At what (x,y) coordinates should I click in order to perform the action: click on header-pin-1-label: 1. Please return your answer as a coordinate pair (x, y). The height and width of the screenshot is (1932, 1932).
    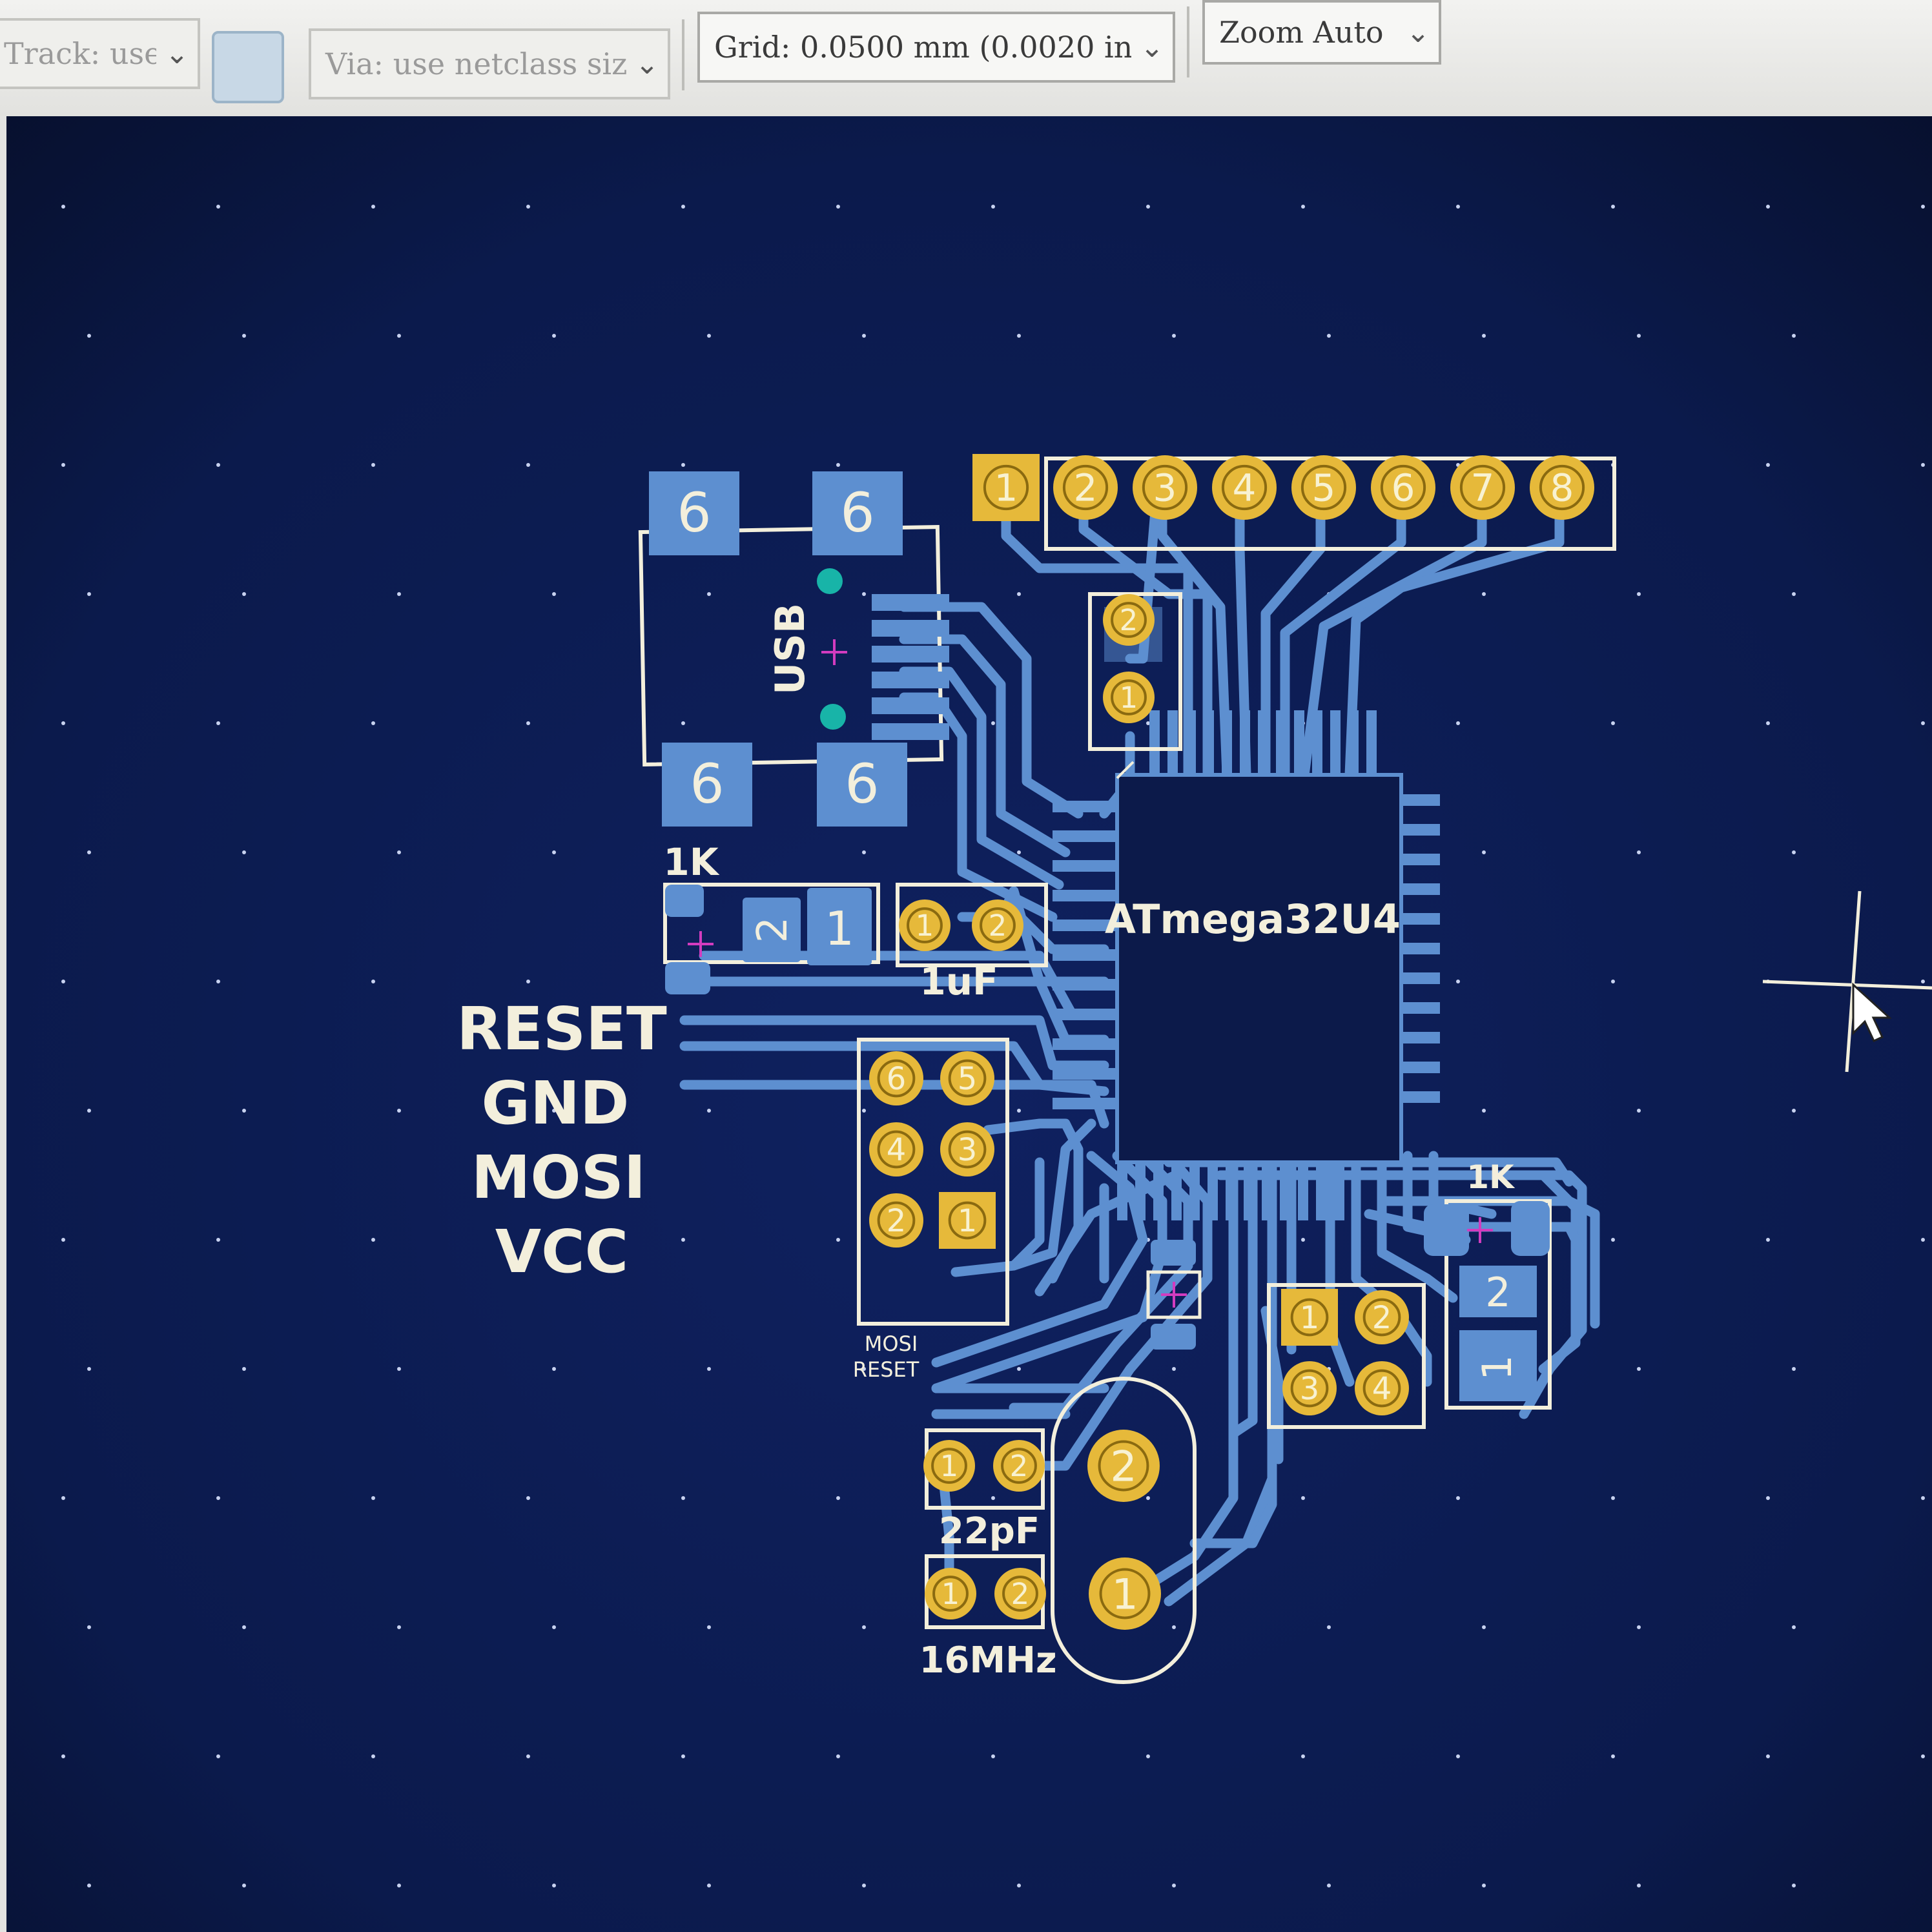
    Looking at the image, I should click on (1006, 488).